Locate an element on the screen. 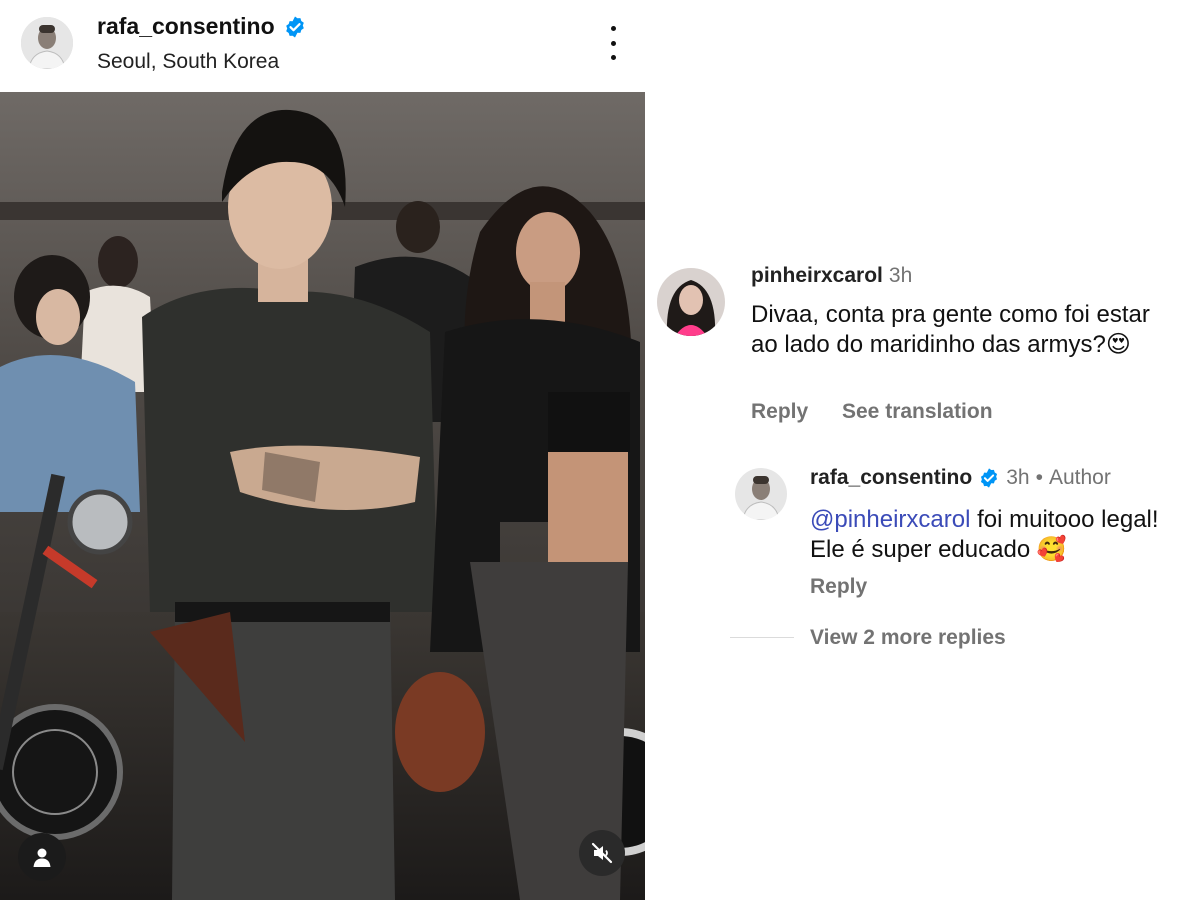  speaker-muted-icon is located at coordinates (602, 853).